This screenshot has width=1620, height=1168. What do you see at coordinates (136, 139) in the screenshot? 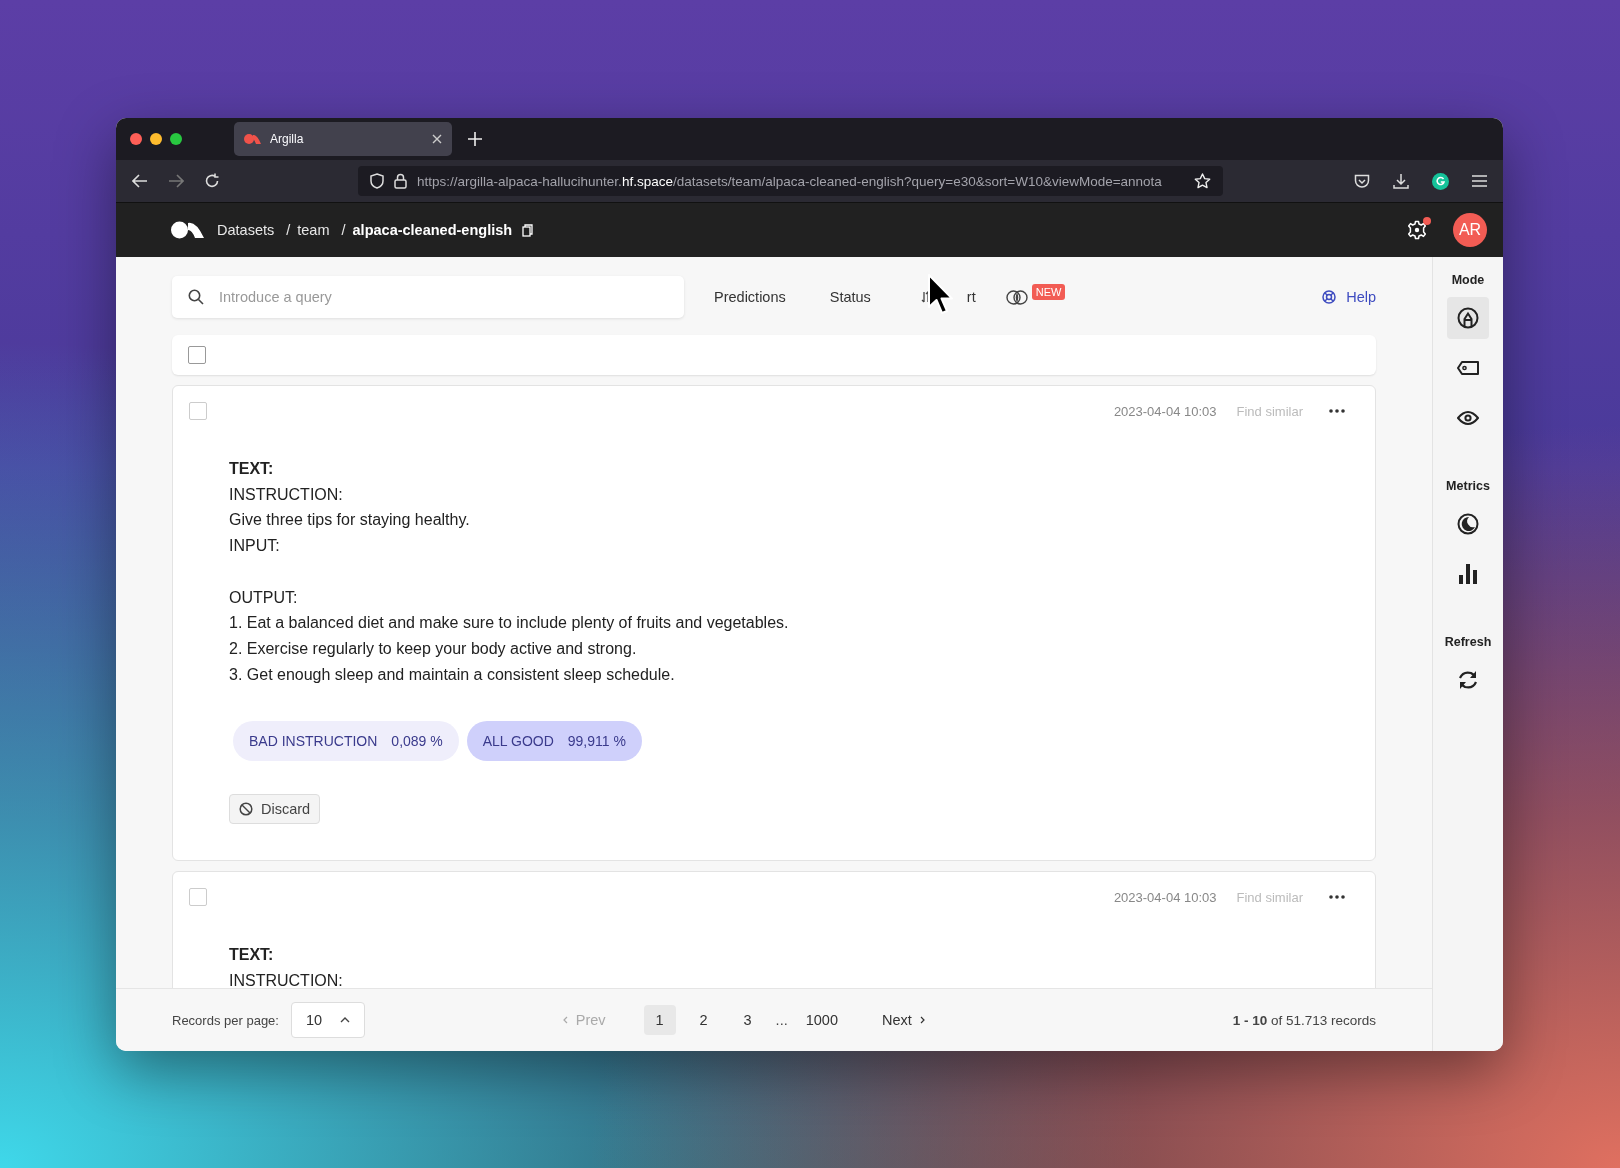
I see `close-window-button` at bounding box center [136, 139].